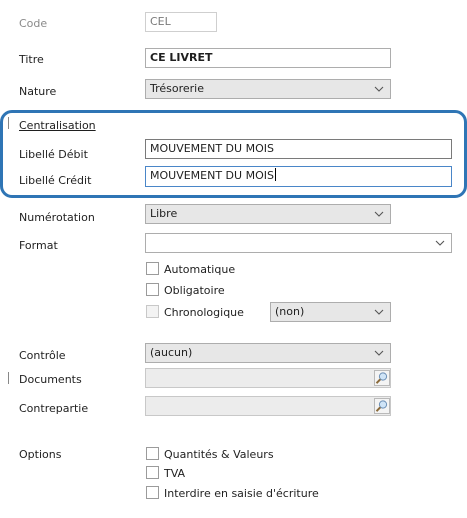 This screenshot has width=467, height=518. Describe the element at coordinates (268, 89) in the screenshot. I see `nature-select: Trésorerie` at that location.